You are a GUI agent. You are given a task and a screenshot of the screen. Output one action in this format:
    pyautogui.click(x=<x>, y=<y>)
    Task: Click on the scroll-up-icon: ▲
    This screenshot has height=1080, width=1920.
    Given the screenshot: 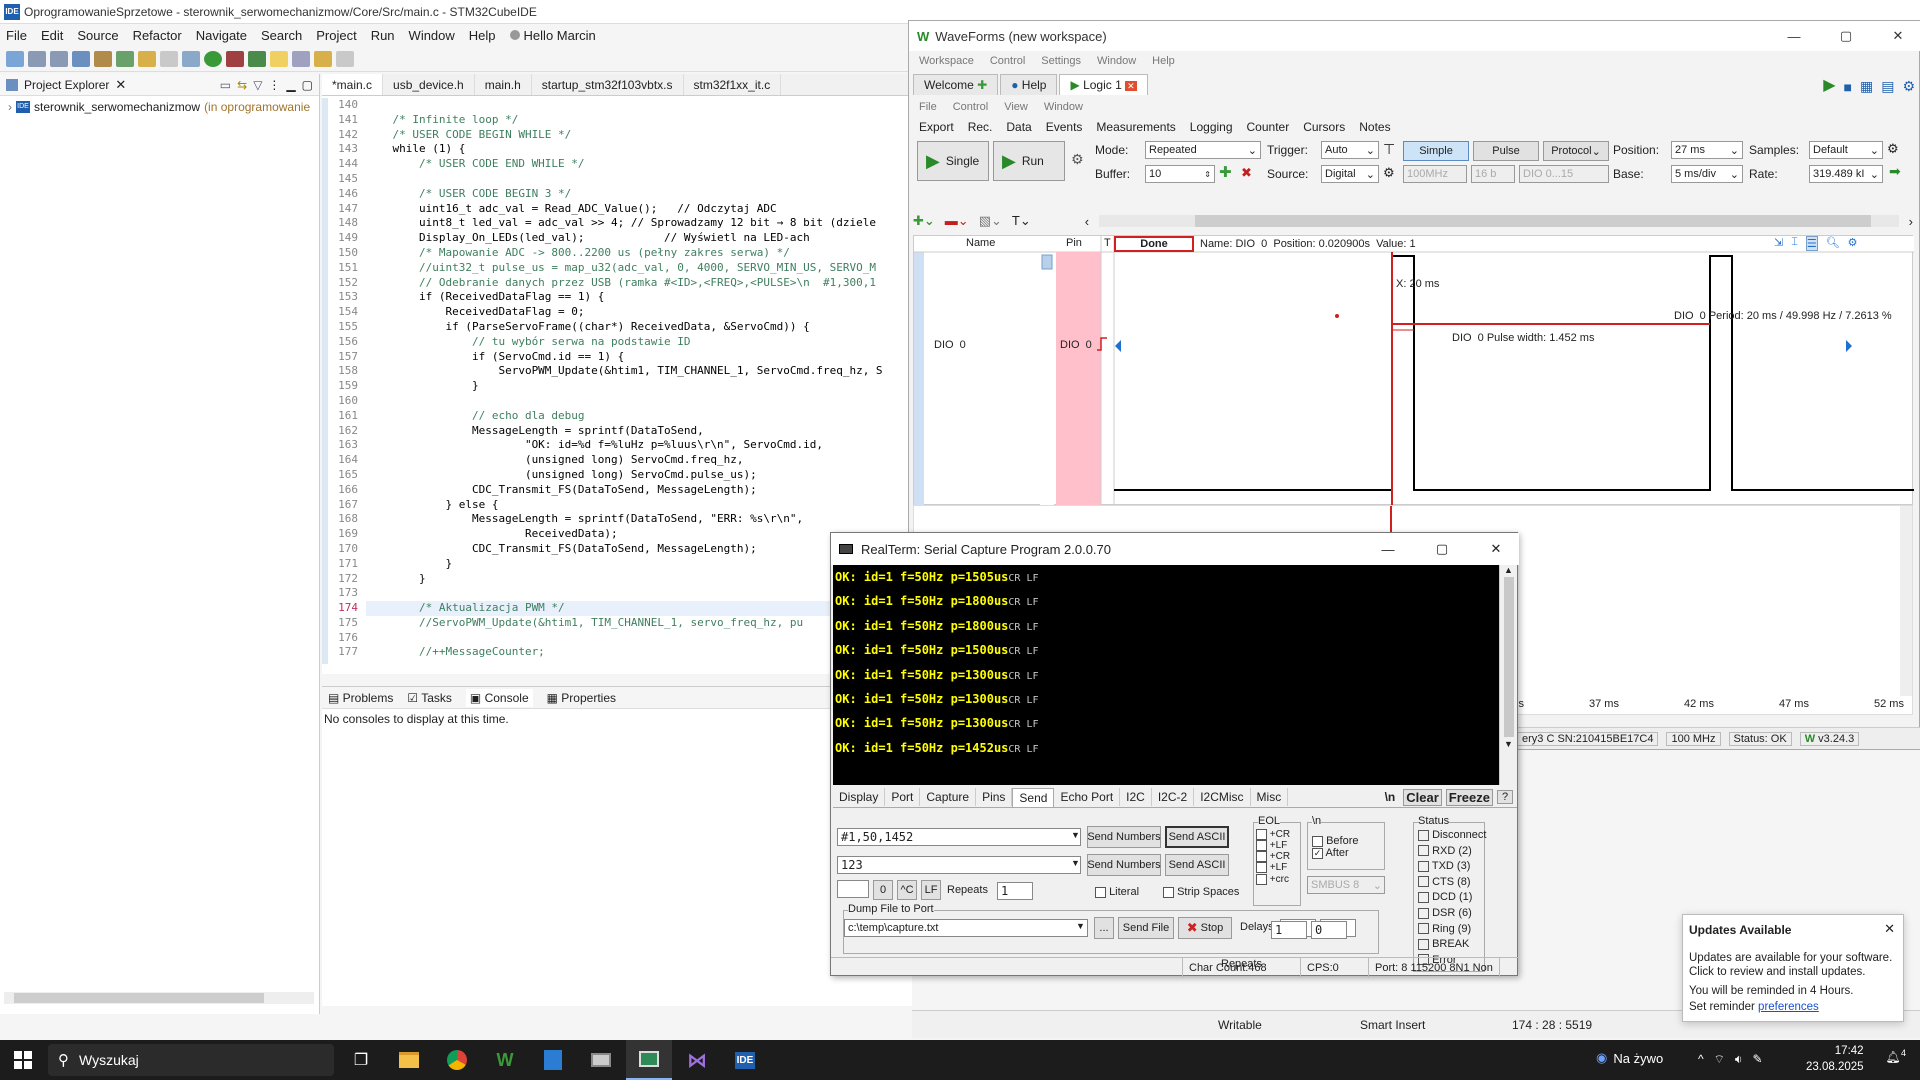 What is the action you would take?
    pyautogui.click(x=1508, y=570)
    